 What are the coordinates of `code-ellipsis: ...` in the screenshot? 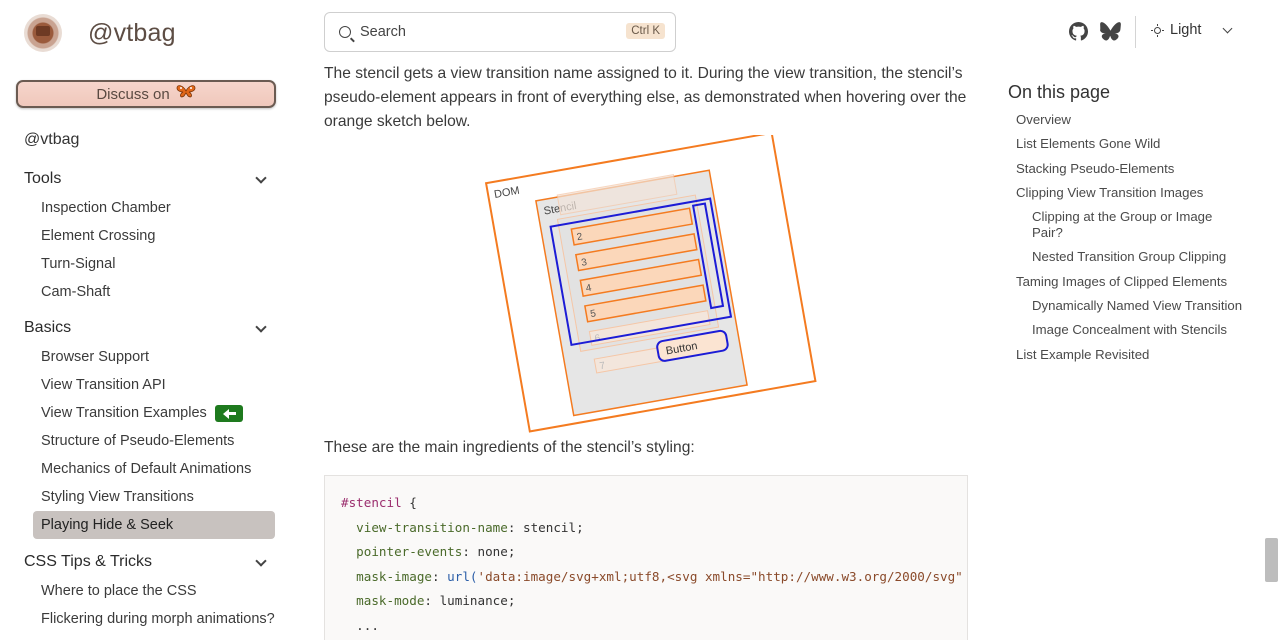 It's located at (367, 625).